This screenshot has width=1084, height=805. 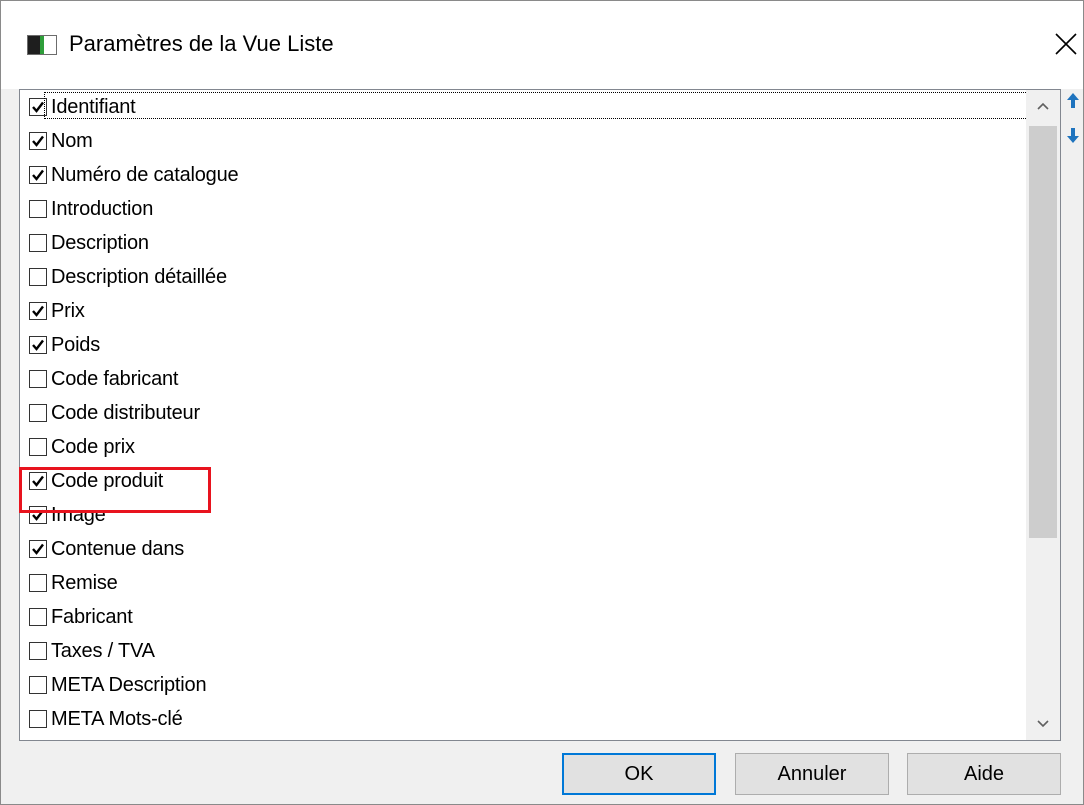 I want to click on list-item: META Mots-clé, so click(x=526, y=720).